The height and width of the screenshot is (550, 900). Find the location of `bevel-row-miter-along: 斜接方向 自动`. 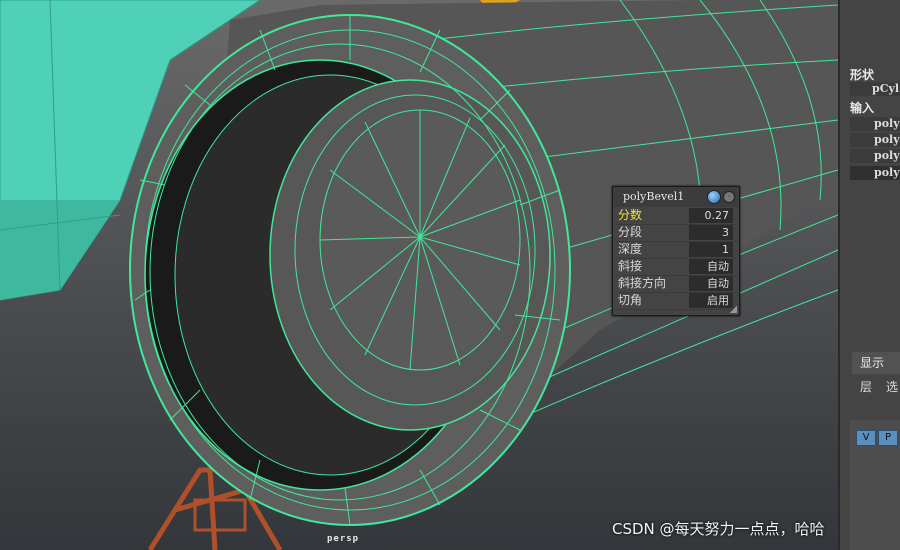

bevel-row-miter-along: 斜接方向 自动 is located at coordinates (676, 284).